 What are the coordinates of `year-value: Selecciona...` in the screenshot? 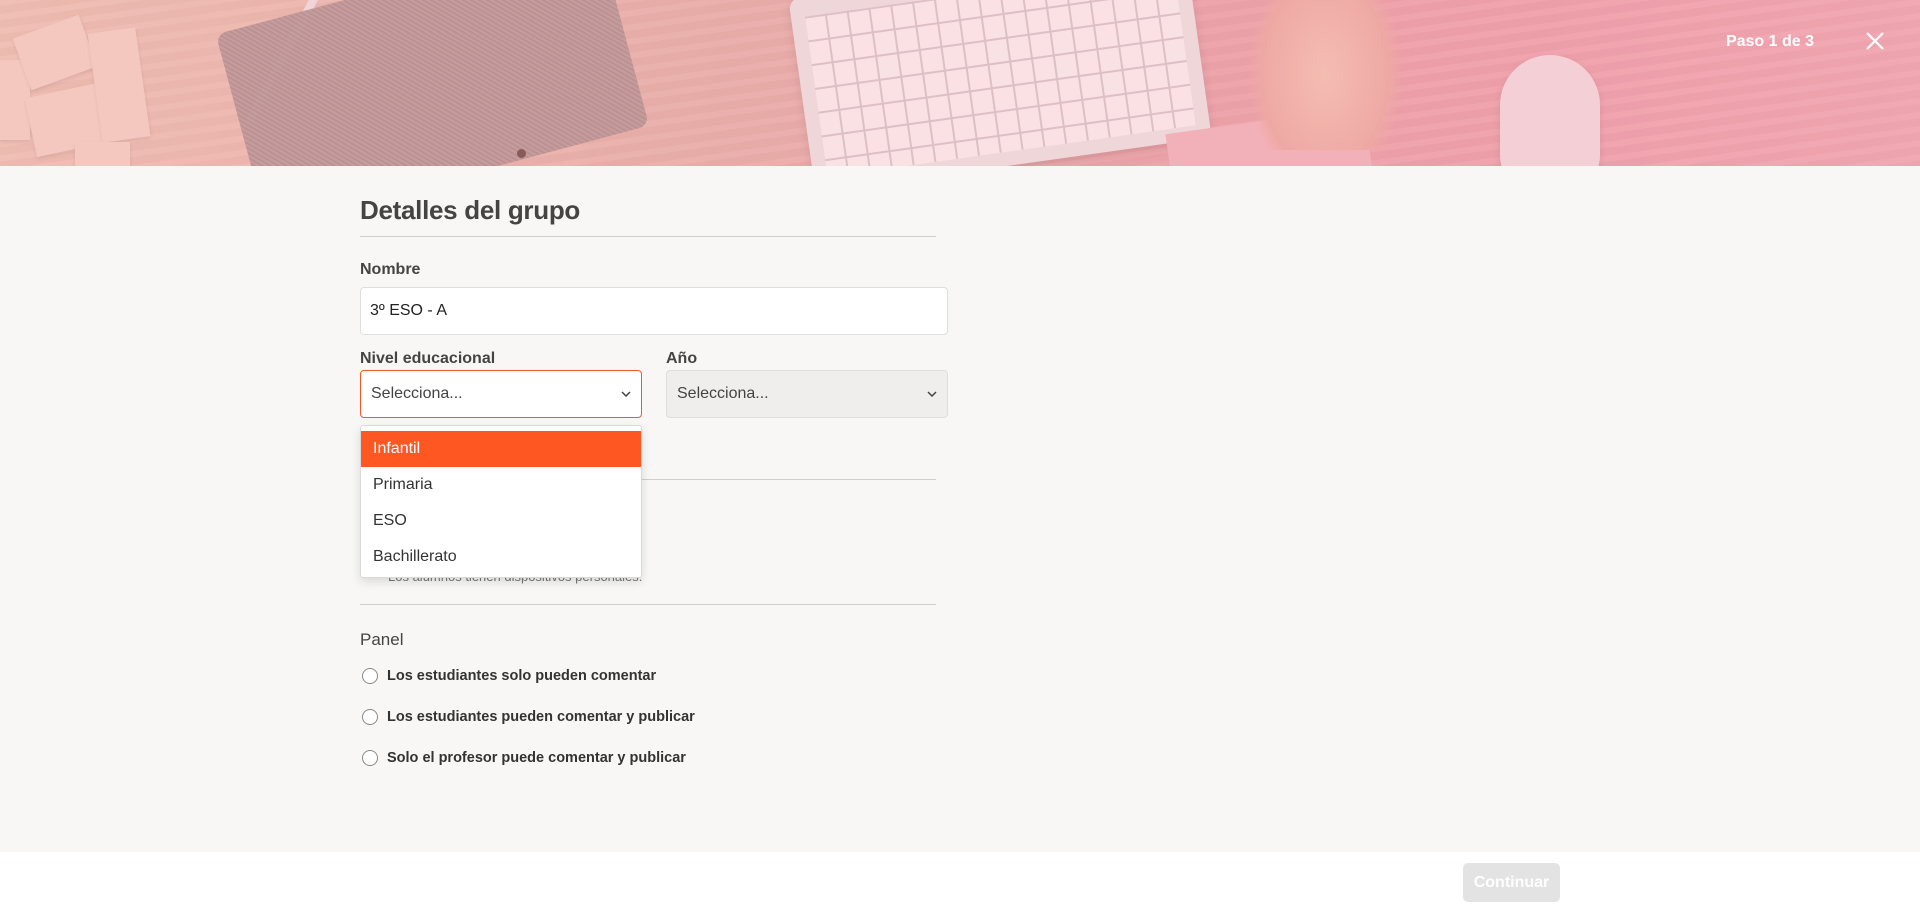 It's located at (723, 393).